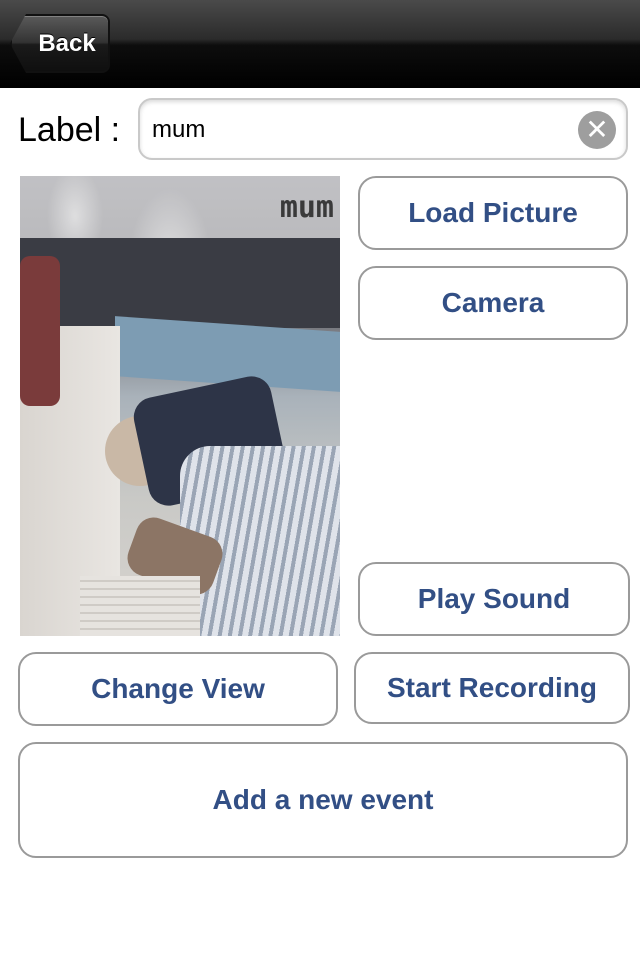 The image size is (640, 960). What do you see at coordinates (492, 688) in the screenshot?
I see `start-recording-button: Start Recording` at bounding box center [492, 688].